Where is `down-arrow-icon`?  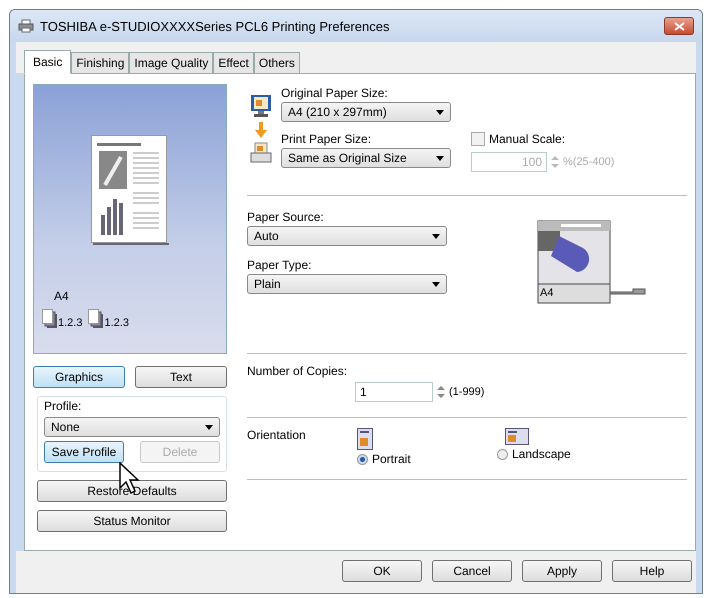
down-arrow-icon is located at coordinates (261, 130).